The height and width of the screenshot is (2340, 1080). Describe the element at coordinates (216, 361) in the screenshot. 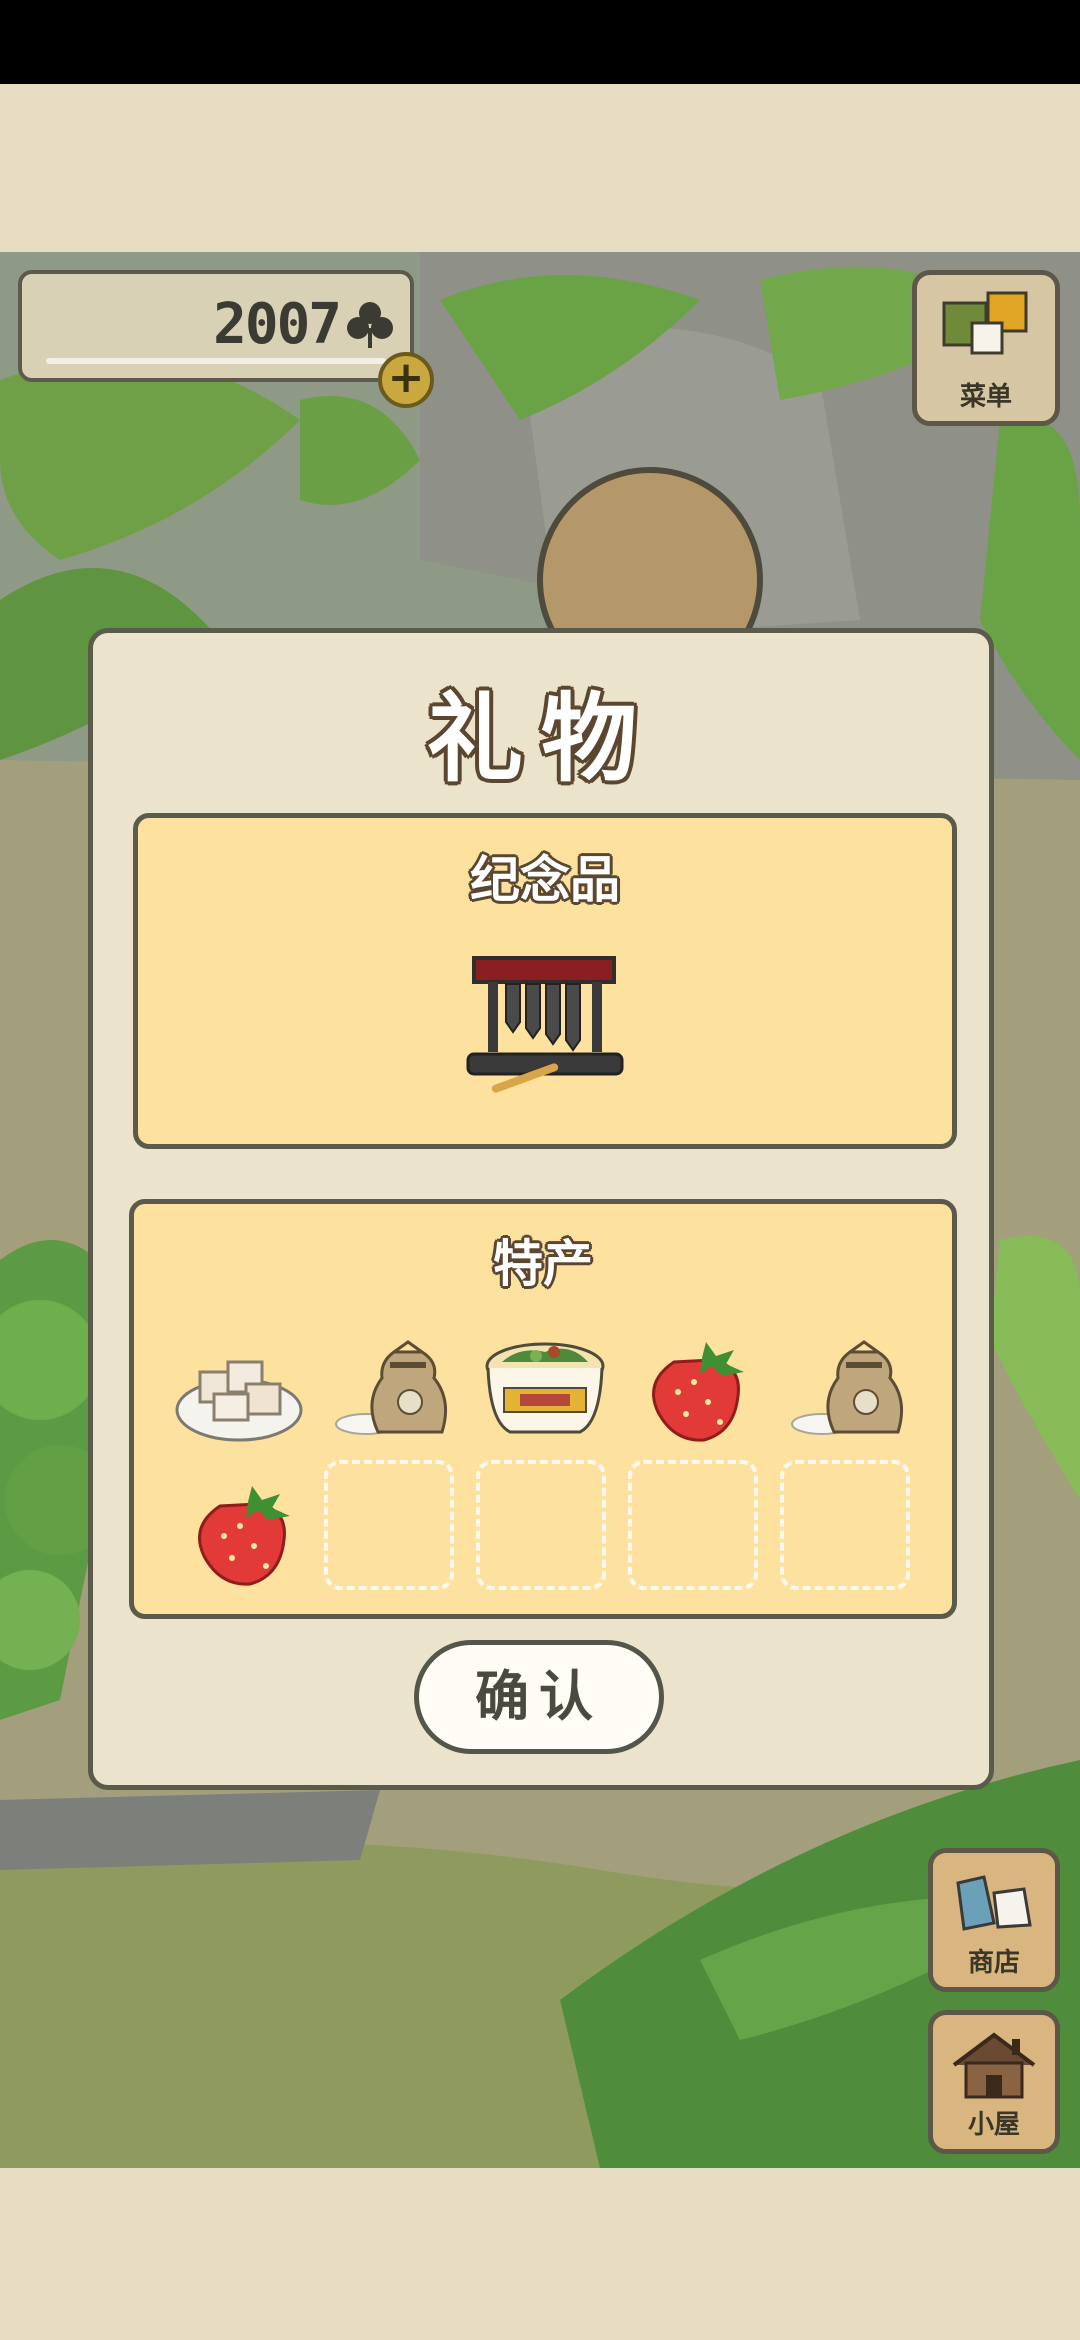

I see `clover-bar` at that location.